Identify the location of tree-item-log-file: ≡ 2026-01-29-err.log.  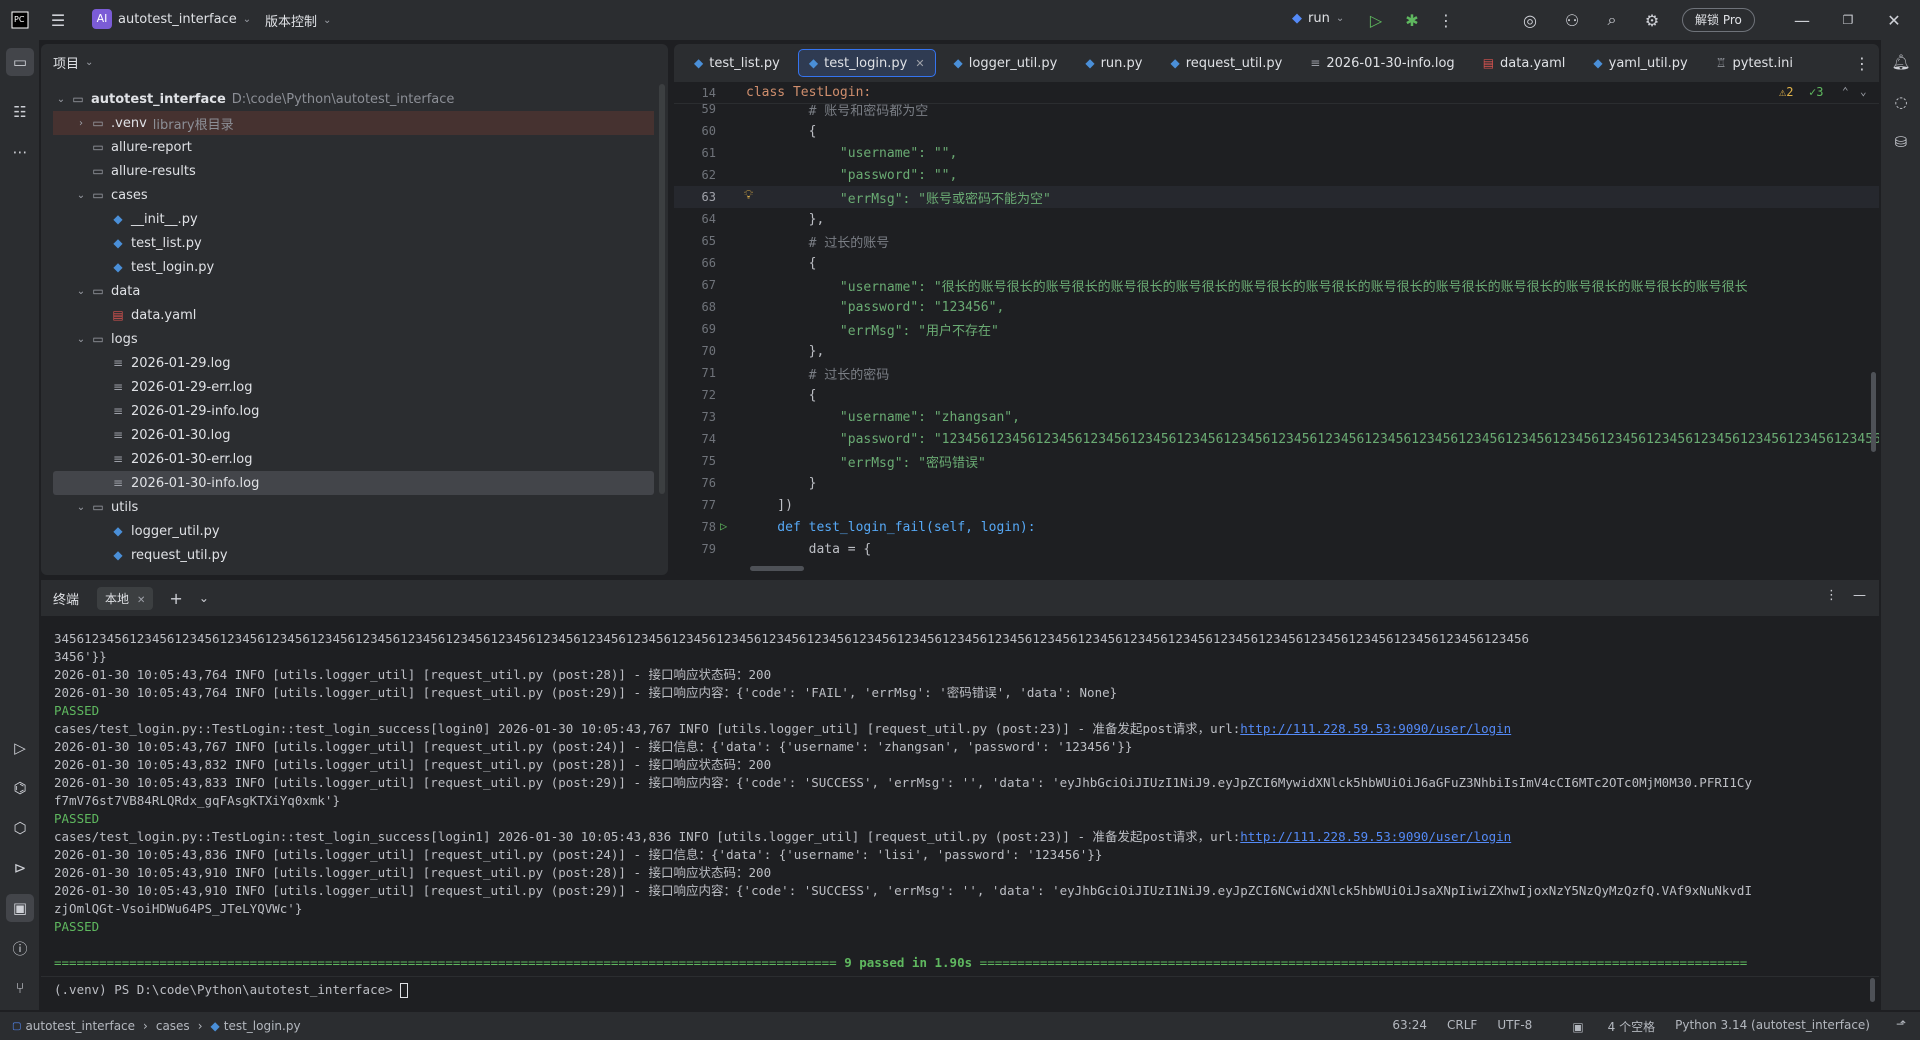
(353, 387).